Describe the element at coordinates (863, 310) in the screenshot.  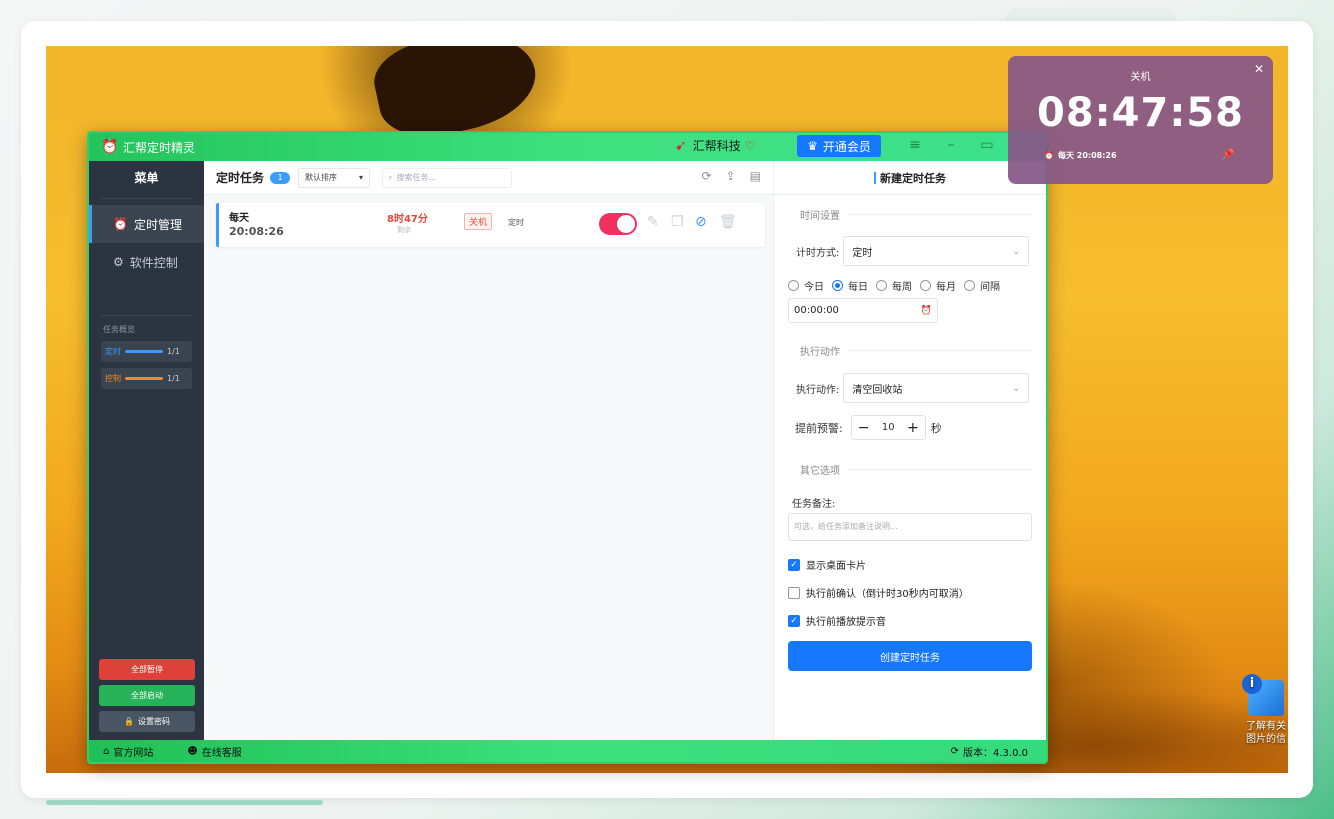
I see `time-input: 00:00:00 ⏰` at that location.